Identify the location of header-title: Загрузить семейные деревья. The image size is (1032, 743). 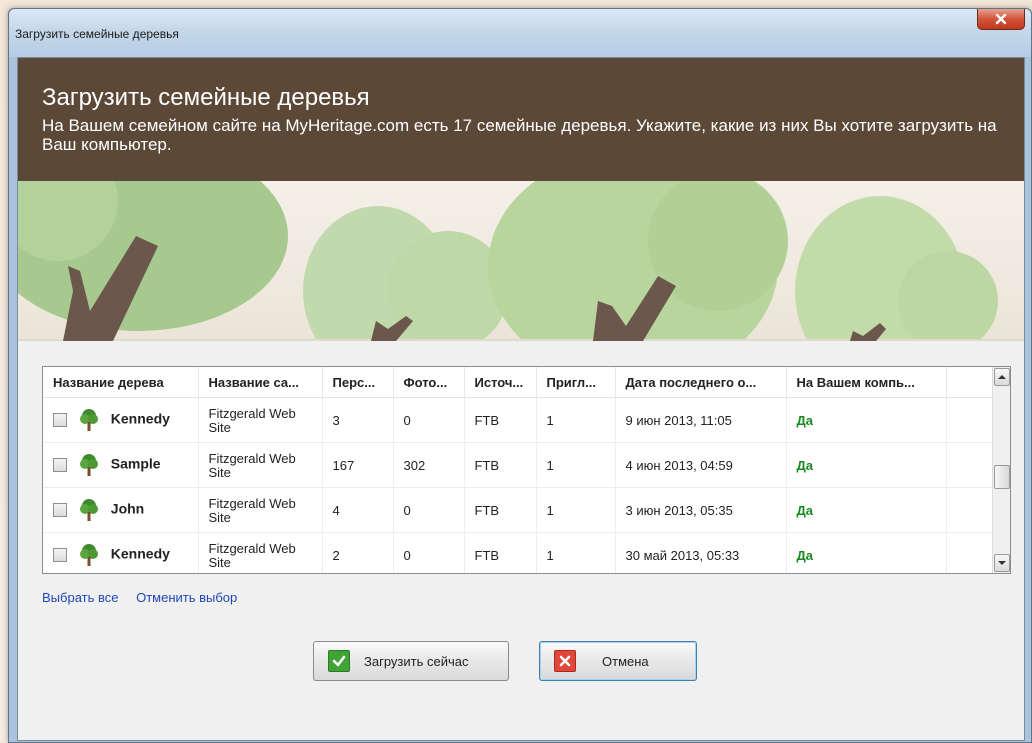
(206, 97).